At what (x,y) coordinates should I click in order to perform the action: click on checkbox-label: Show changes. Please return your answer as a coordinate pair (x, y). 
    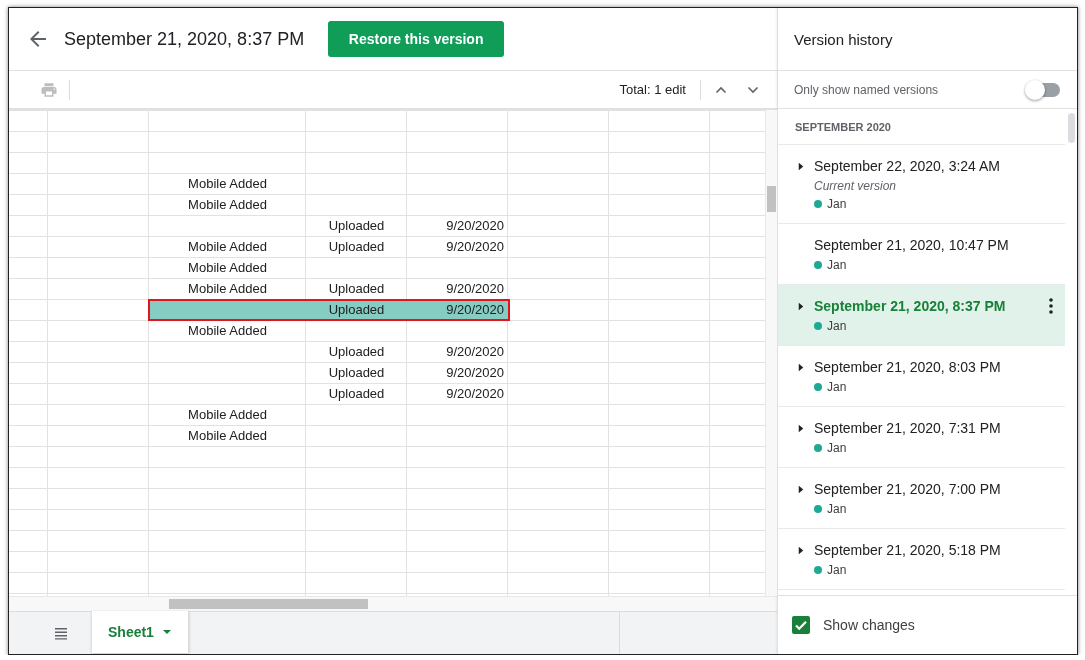
    Looking at the image, I should click on (869, 625).